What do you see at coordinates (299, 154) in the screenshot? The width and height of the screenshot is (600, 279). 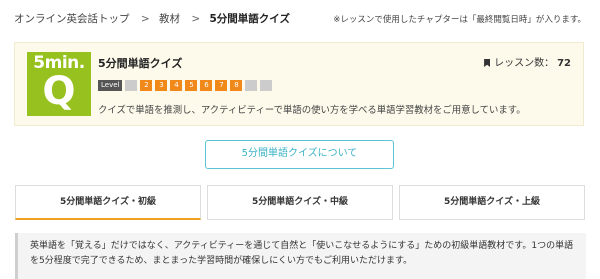 I see `about-quiz-button: 5分間単語クイズについて` at bounding box center [299, 154].